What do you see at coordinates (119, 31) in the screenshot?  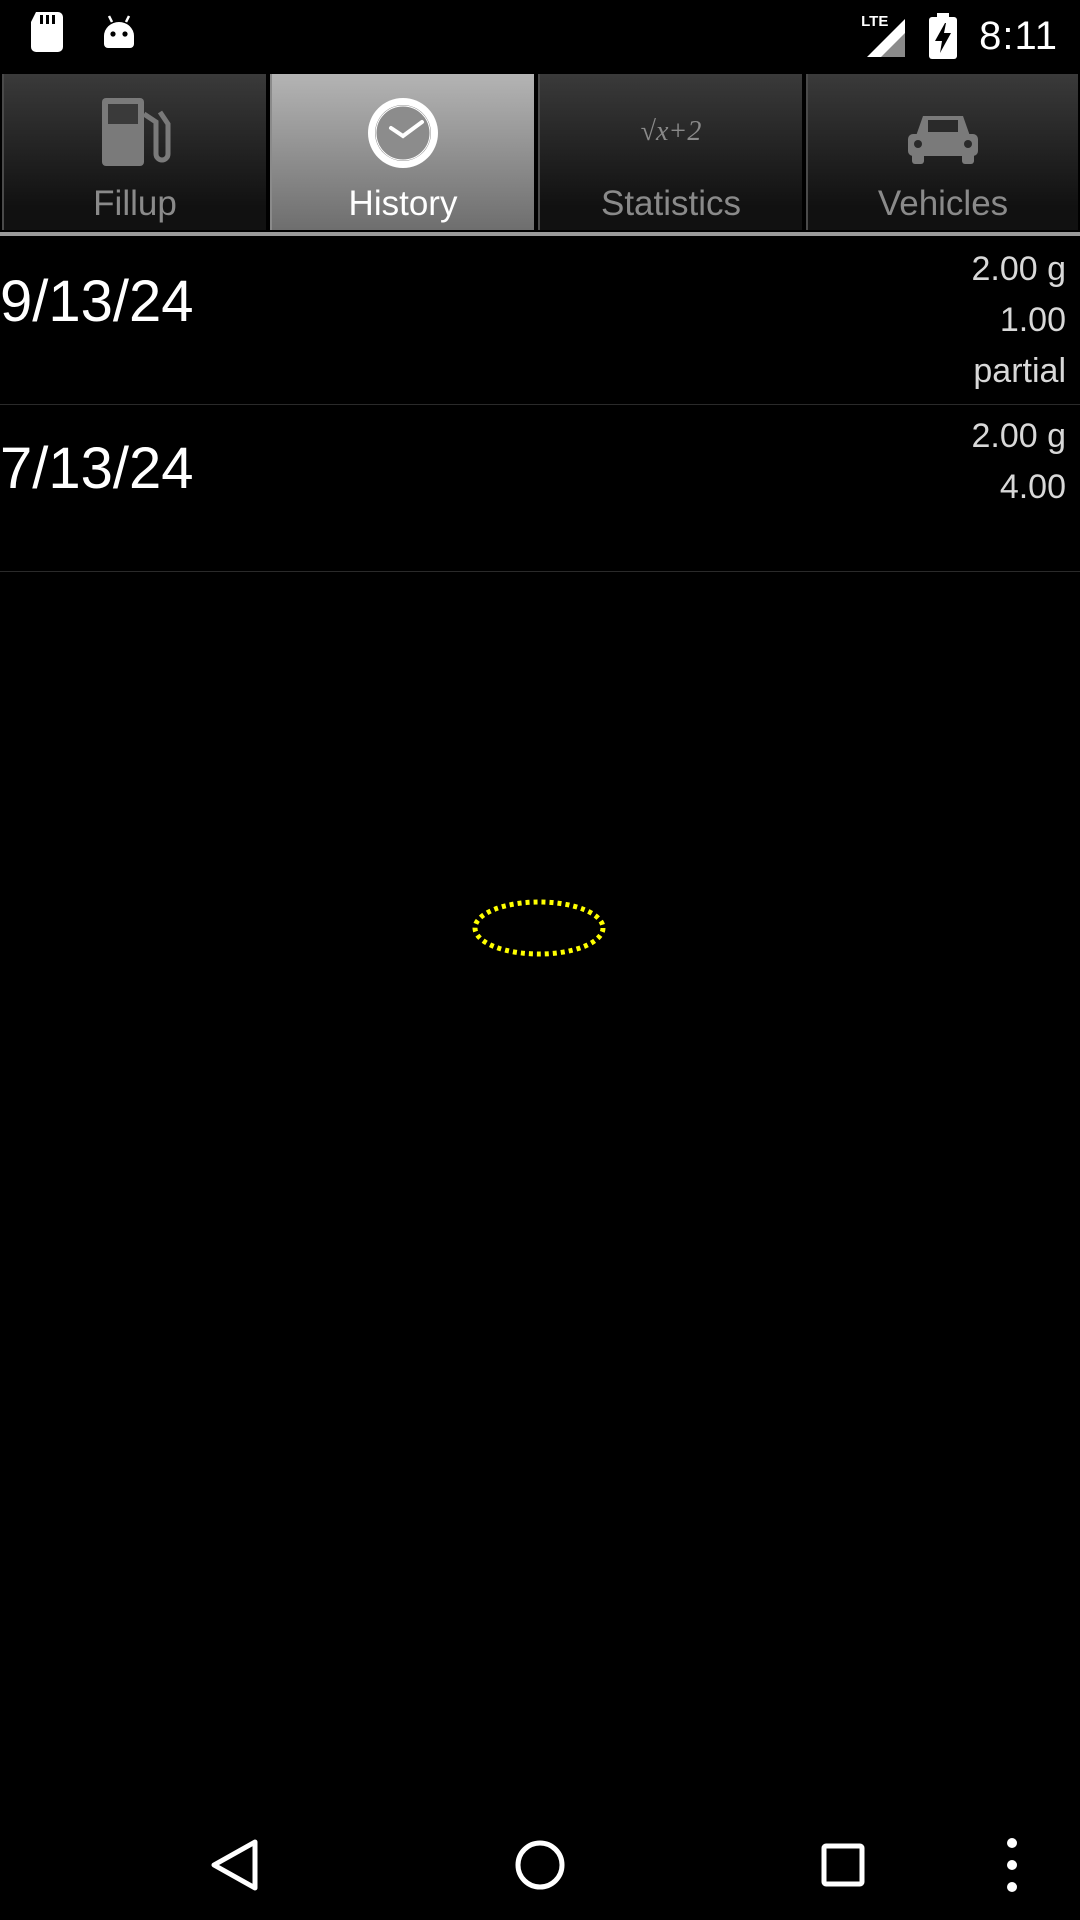 I see `android-icon` at bounding box center [119, 31].